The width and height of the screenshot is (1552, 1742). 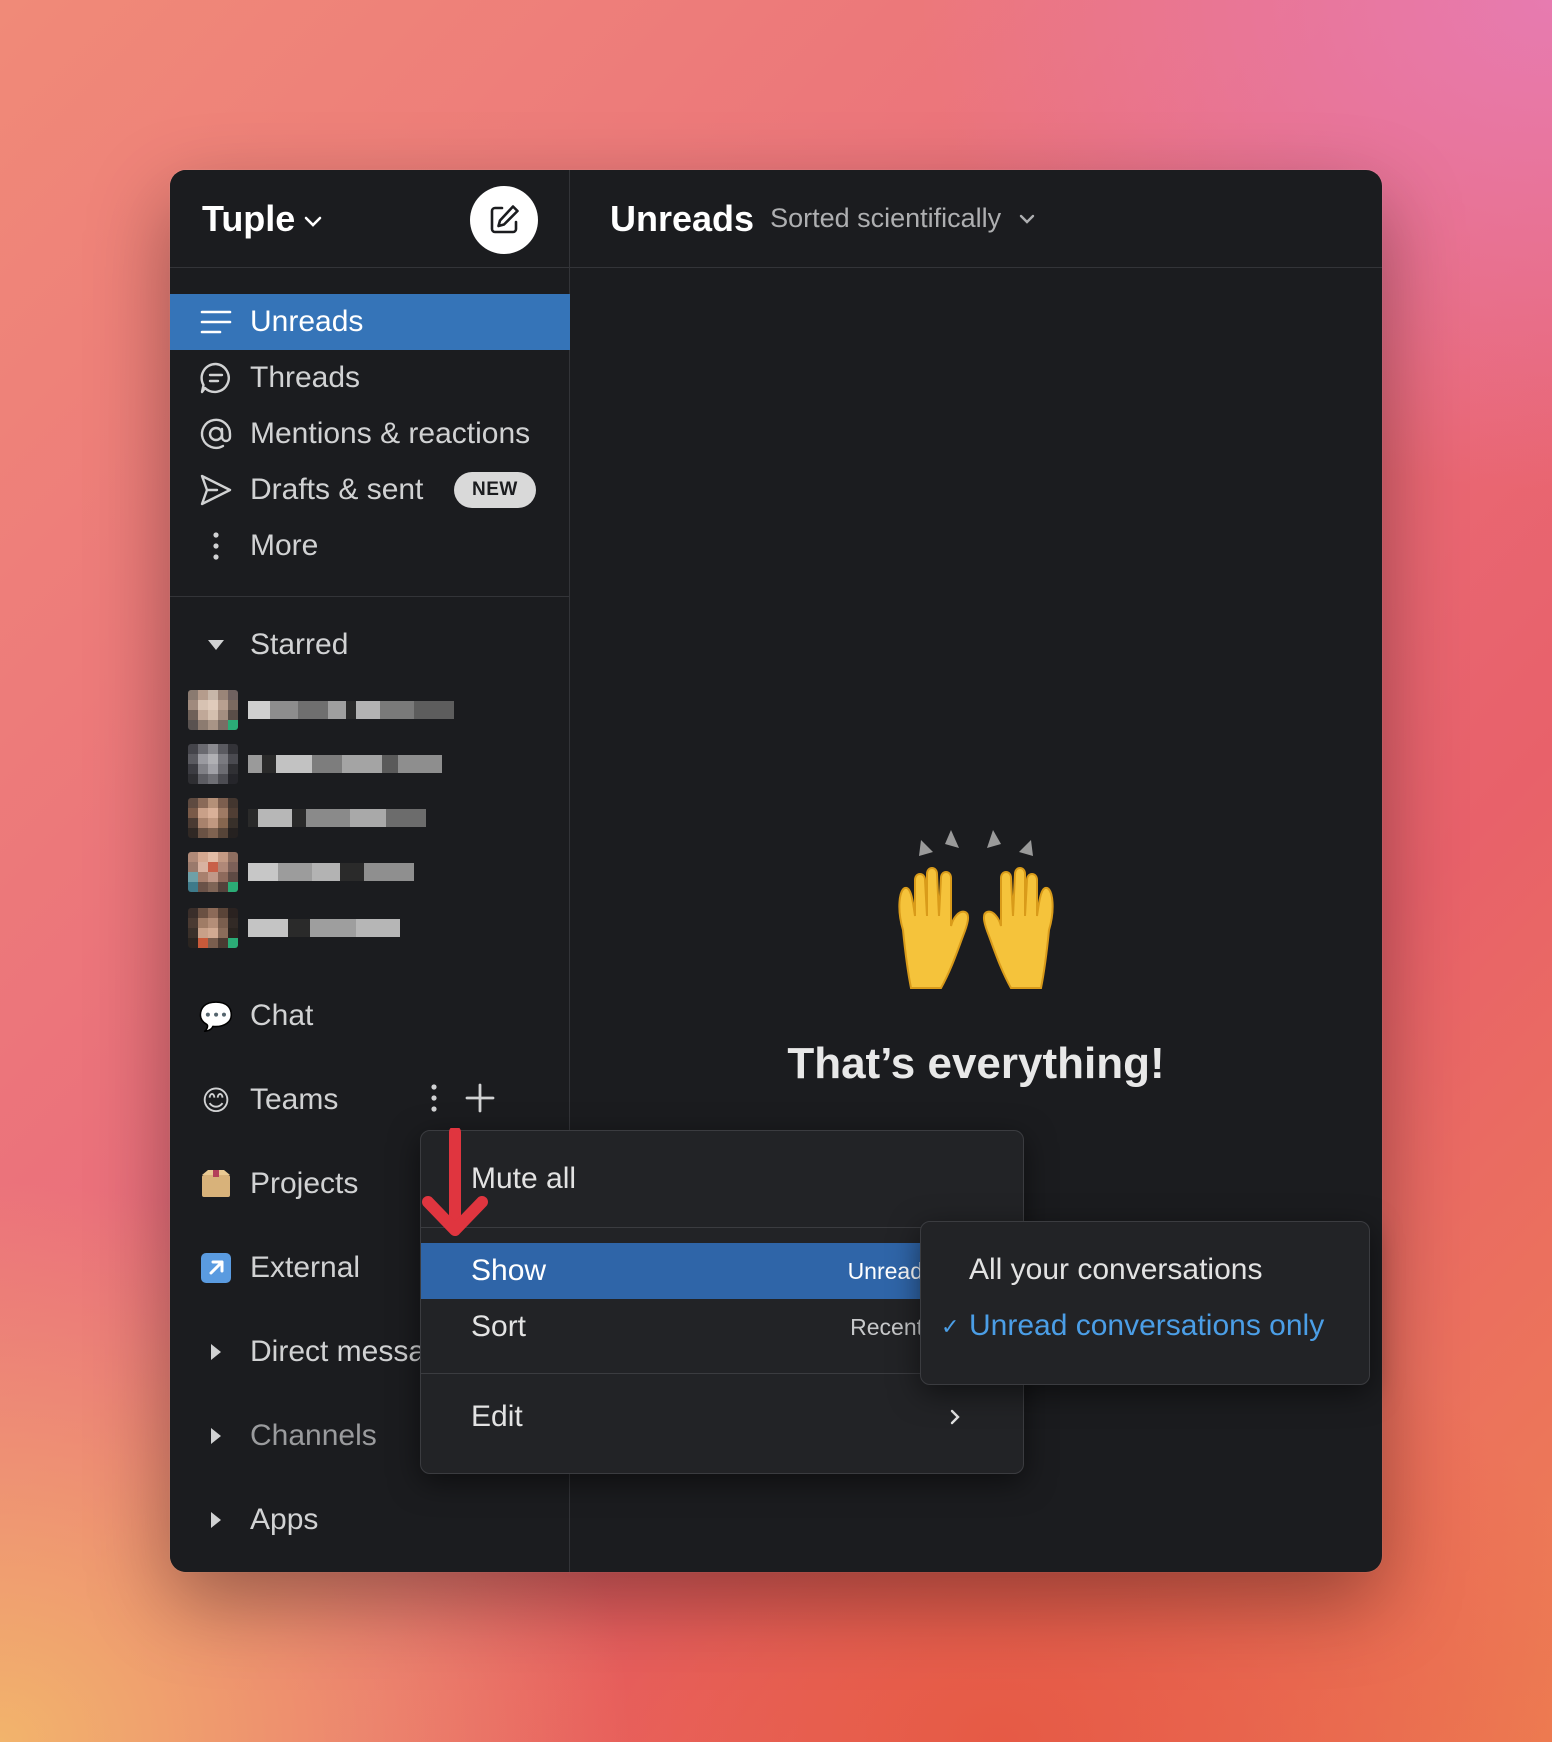 I want to click on section-channels: Channels, so click(x=287, y=1436).